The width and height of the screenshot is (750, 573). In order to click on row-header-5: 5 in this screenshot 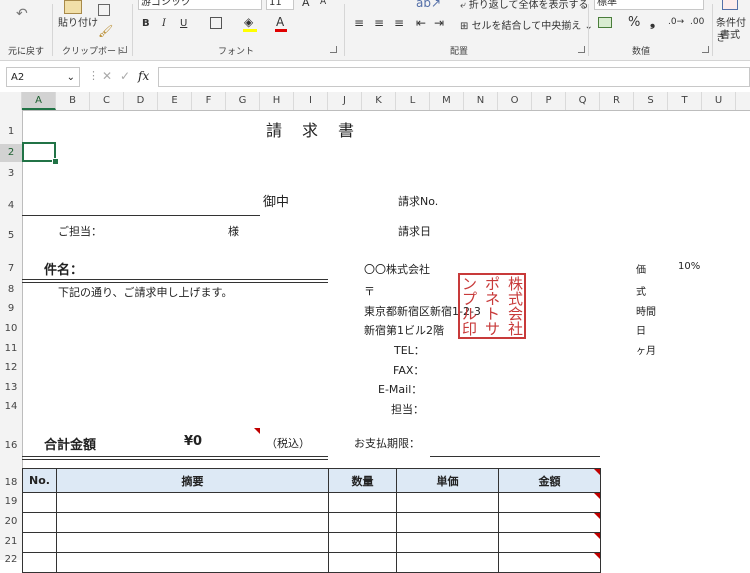, I will do `click(11, 235)`.